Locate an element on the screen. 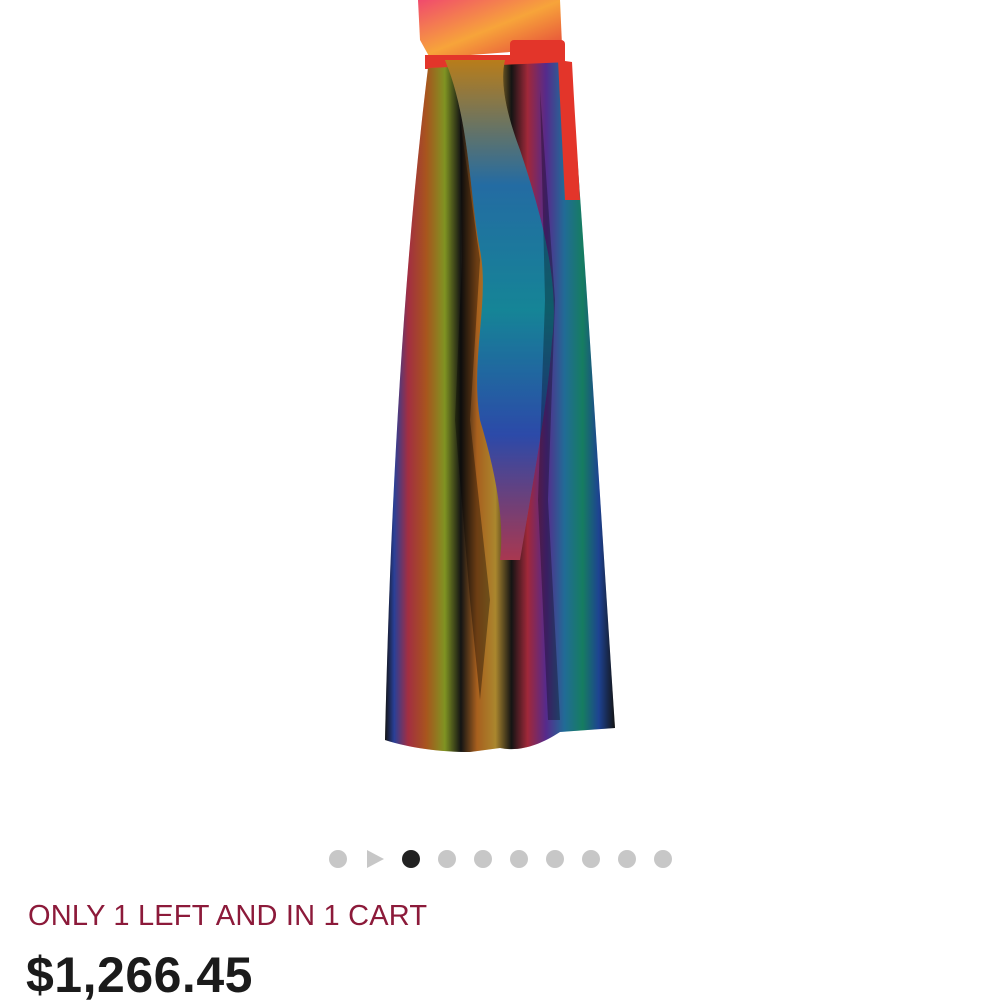 The width and height of the screenshot is (1000, 1000). image-carousel-indicators is located at coordinates (500, 859).